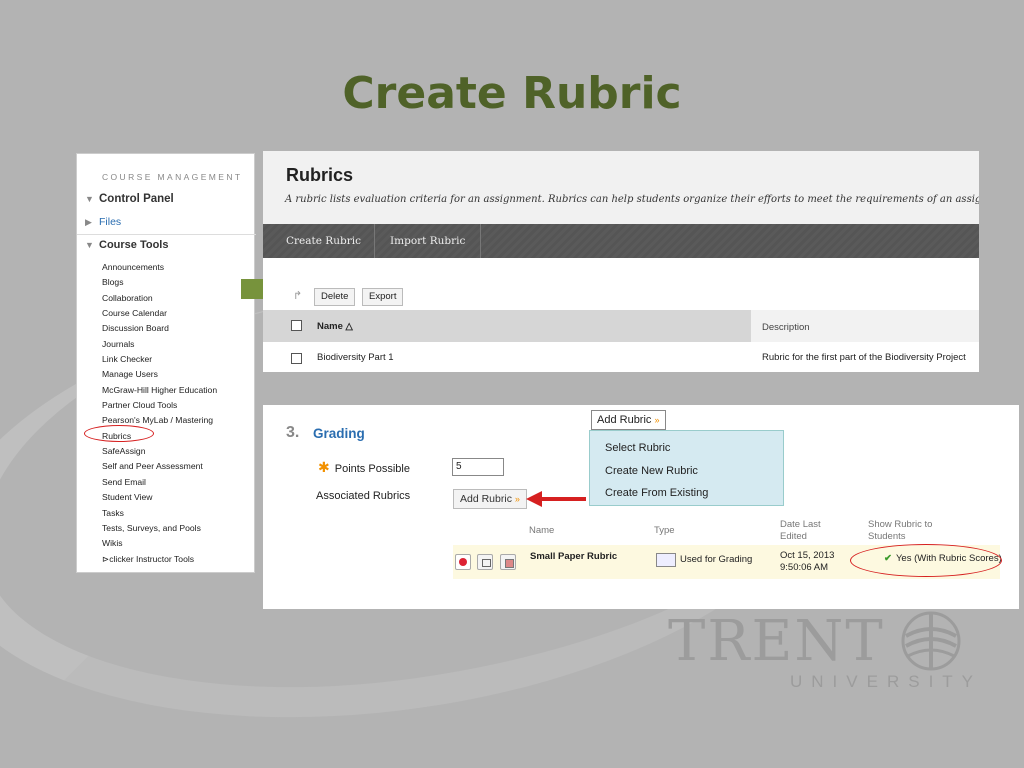 This screenshot has width=1024, height=768. What do you see at coordinates (129, 199) in the screenshot?
I see `control-panel-header: ▼ Control Panel` at bounding box center [129, 199].